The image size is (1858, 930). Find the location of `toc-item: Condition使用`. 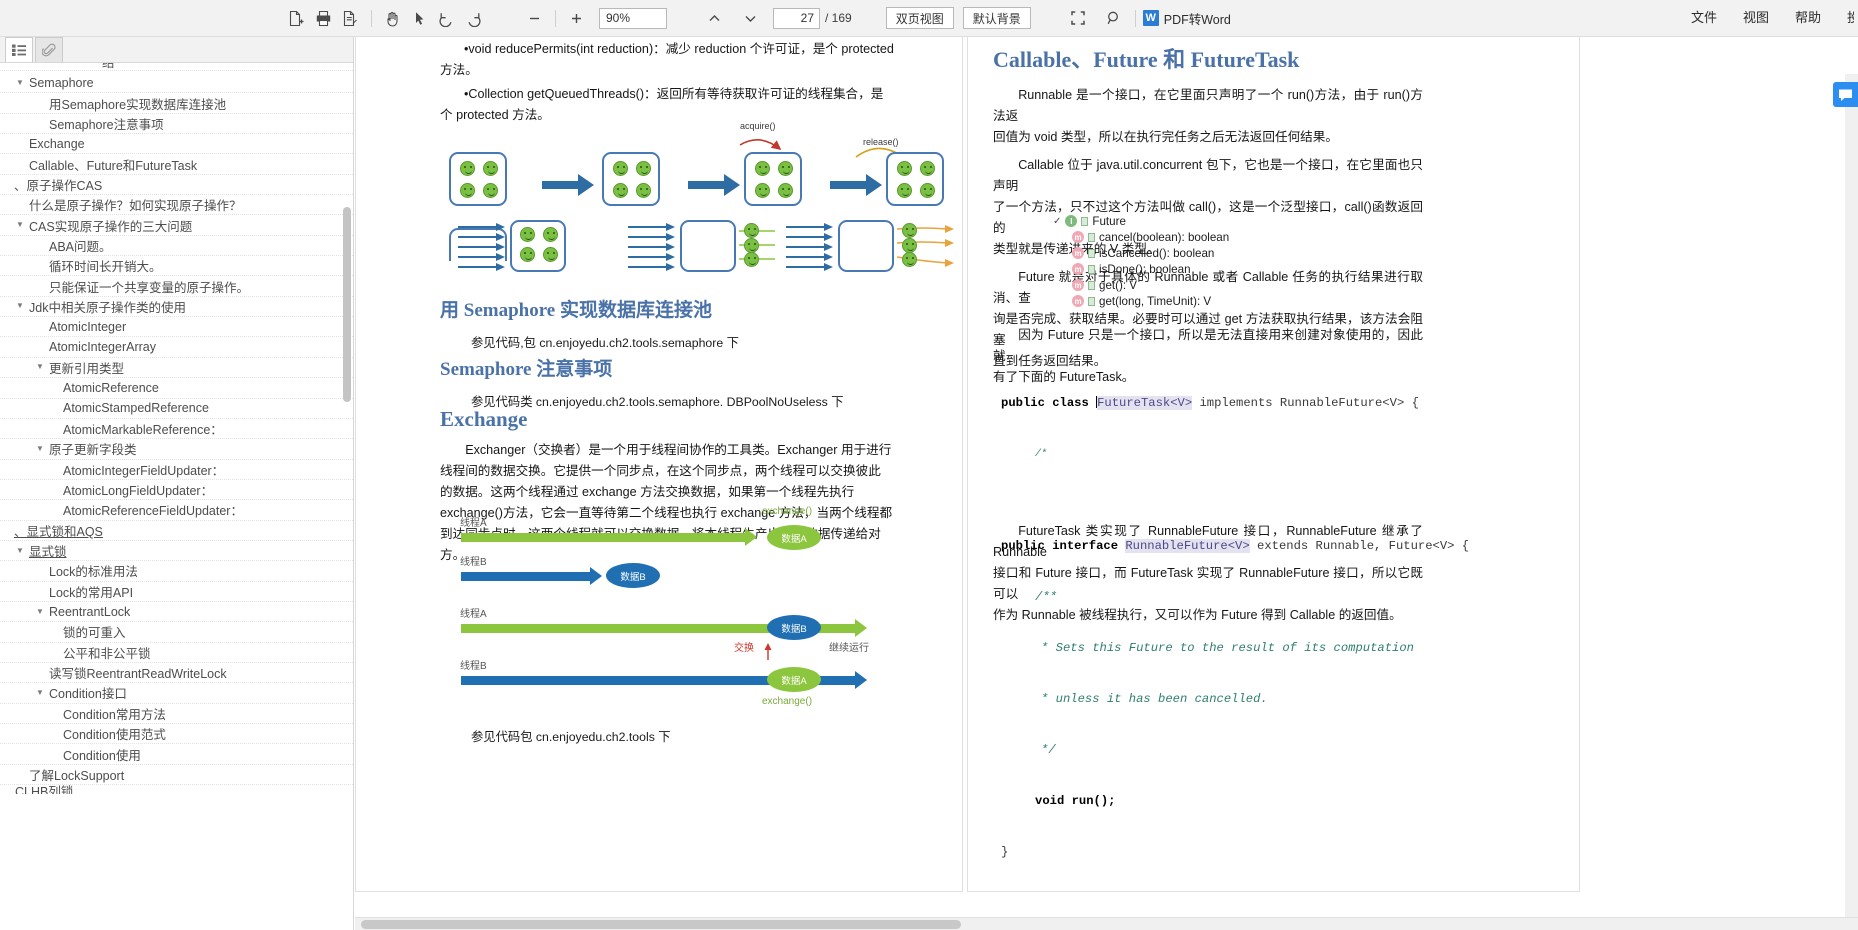

toc-item: Condition使用 is located at coordinates (176, 754).